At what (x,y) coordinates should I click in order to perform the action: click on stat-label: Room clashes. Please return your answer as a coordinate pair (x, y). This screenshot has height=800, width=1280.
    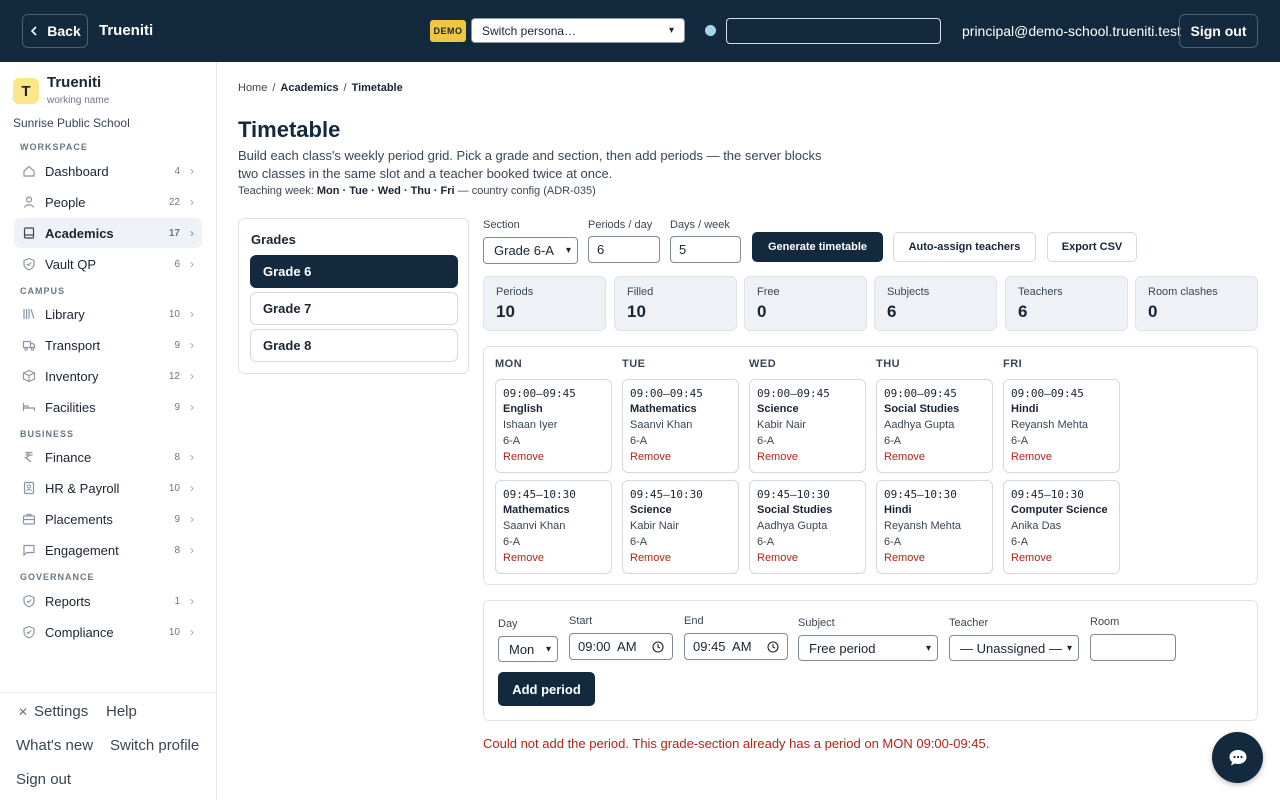
    Looking at the image, I should click on (1183, 292).